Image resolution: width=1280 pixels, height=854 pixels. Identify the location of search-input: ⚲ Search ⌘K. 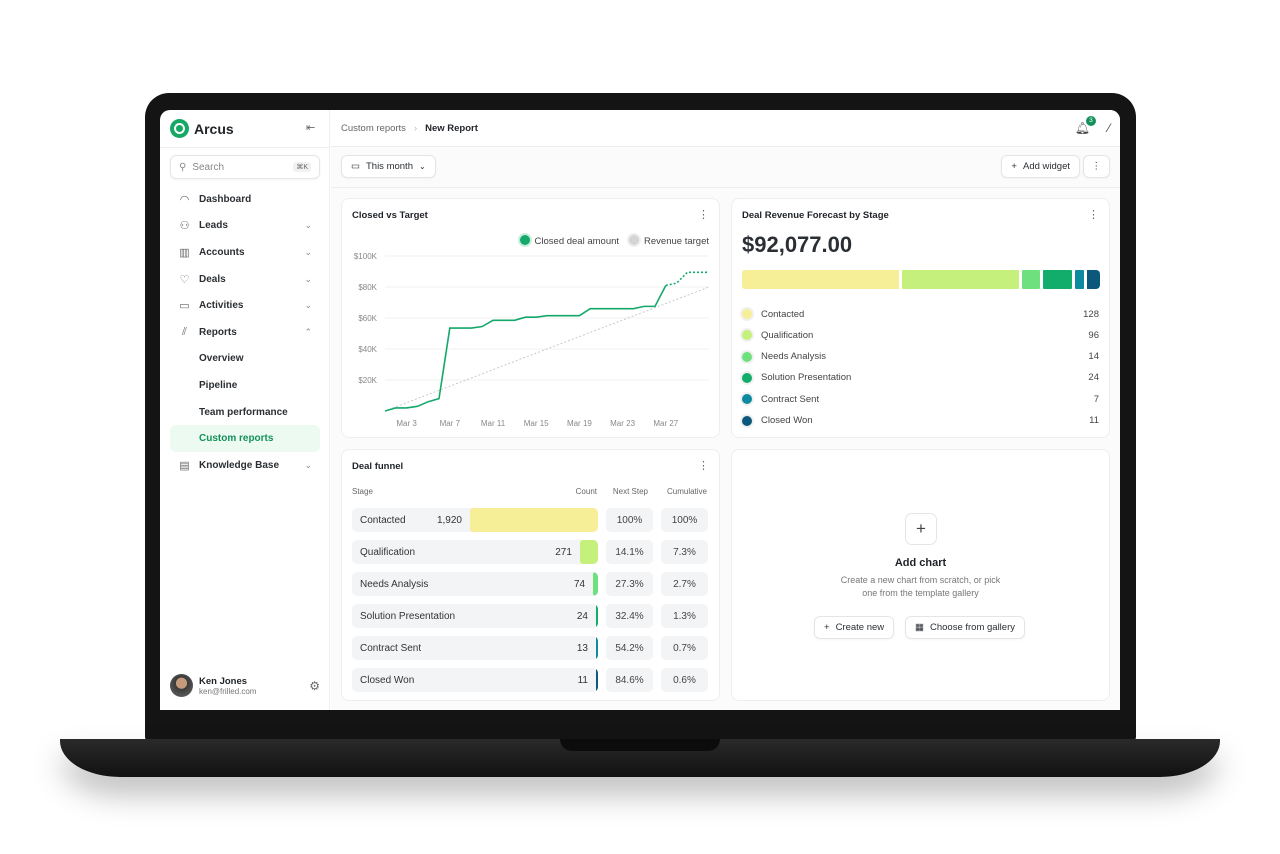
(245, 167).